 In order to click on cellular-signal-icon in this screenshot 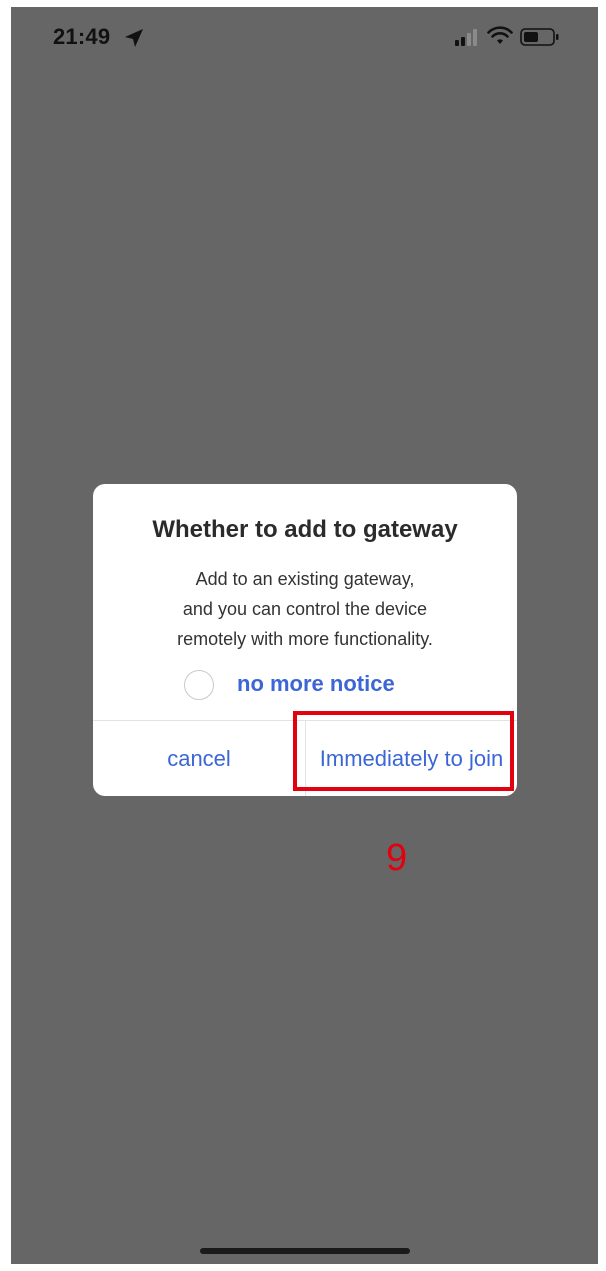, I will do `click(466, 37)`.